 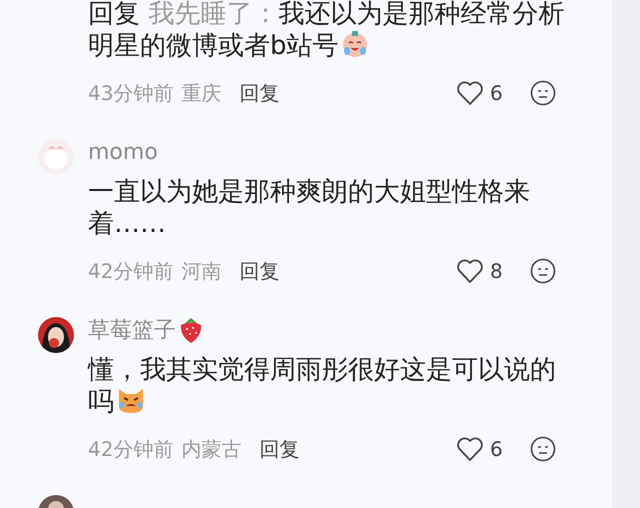 What do you see at coordinates (327, 31) in the screenshot?
I see `comment-text: 回复 我先睡了：我还以为是那种经常分析明星的微博或者b站号` at bounding box center [327, 31].